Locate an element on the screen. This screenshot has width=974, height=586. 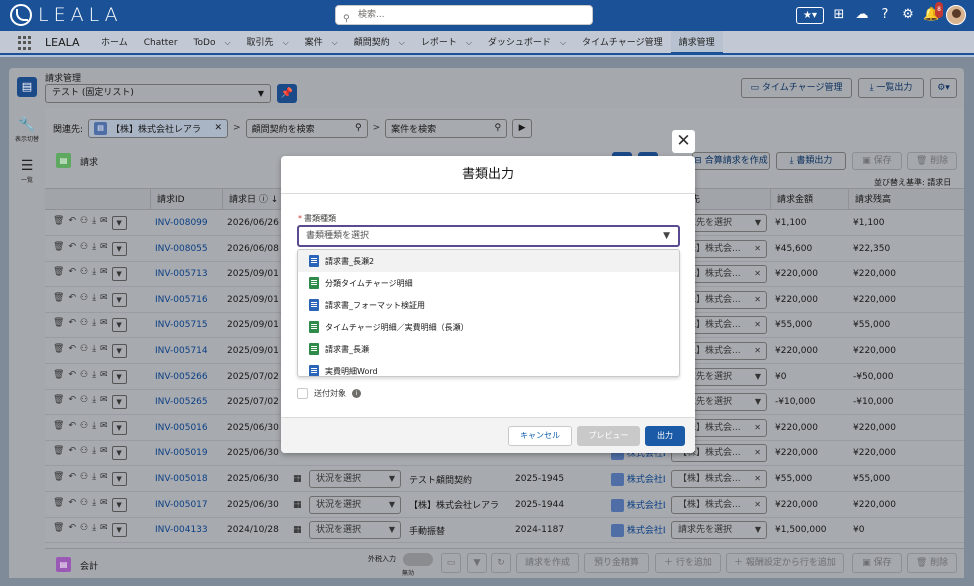
case-search-input: 案件を検索 ⚲ is located at coordinates (446, 128).